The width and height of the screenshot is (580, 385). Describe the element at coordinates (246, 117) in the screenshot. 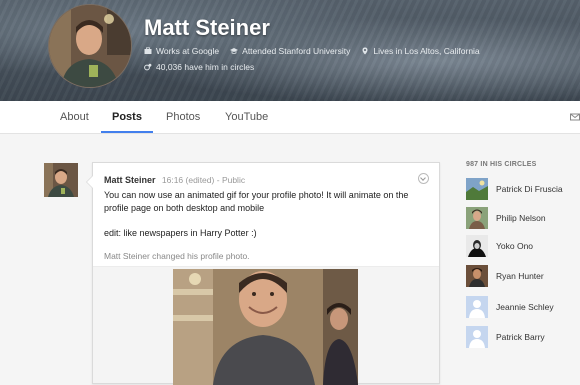

I see `tab-youtube: YouTube` at that location.